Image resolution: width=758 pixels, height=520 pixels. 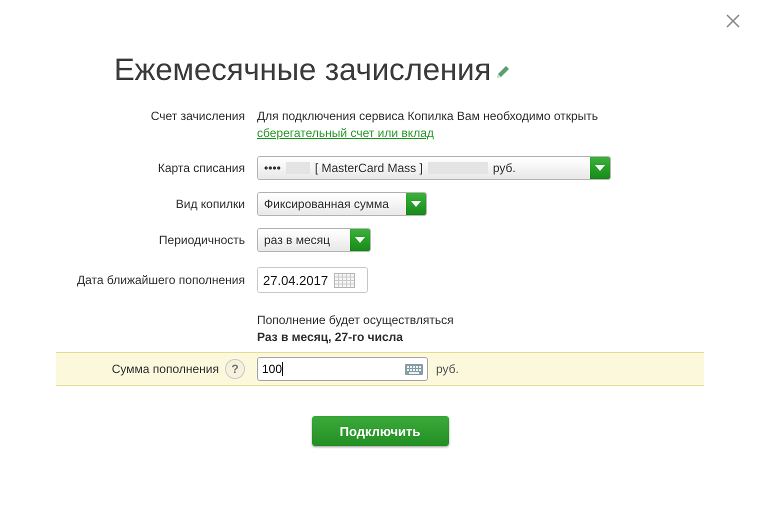 I want to click on type-select: Фиксированная сумма, so click(x=342, y=204).